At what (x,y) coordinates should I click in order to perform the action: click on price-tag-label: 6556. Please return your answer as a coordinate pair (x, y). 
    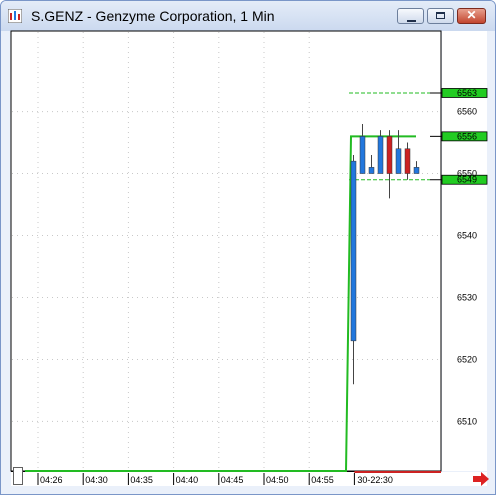
    Looking at the image, I should click on (467, 136).